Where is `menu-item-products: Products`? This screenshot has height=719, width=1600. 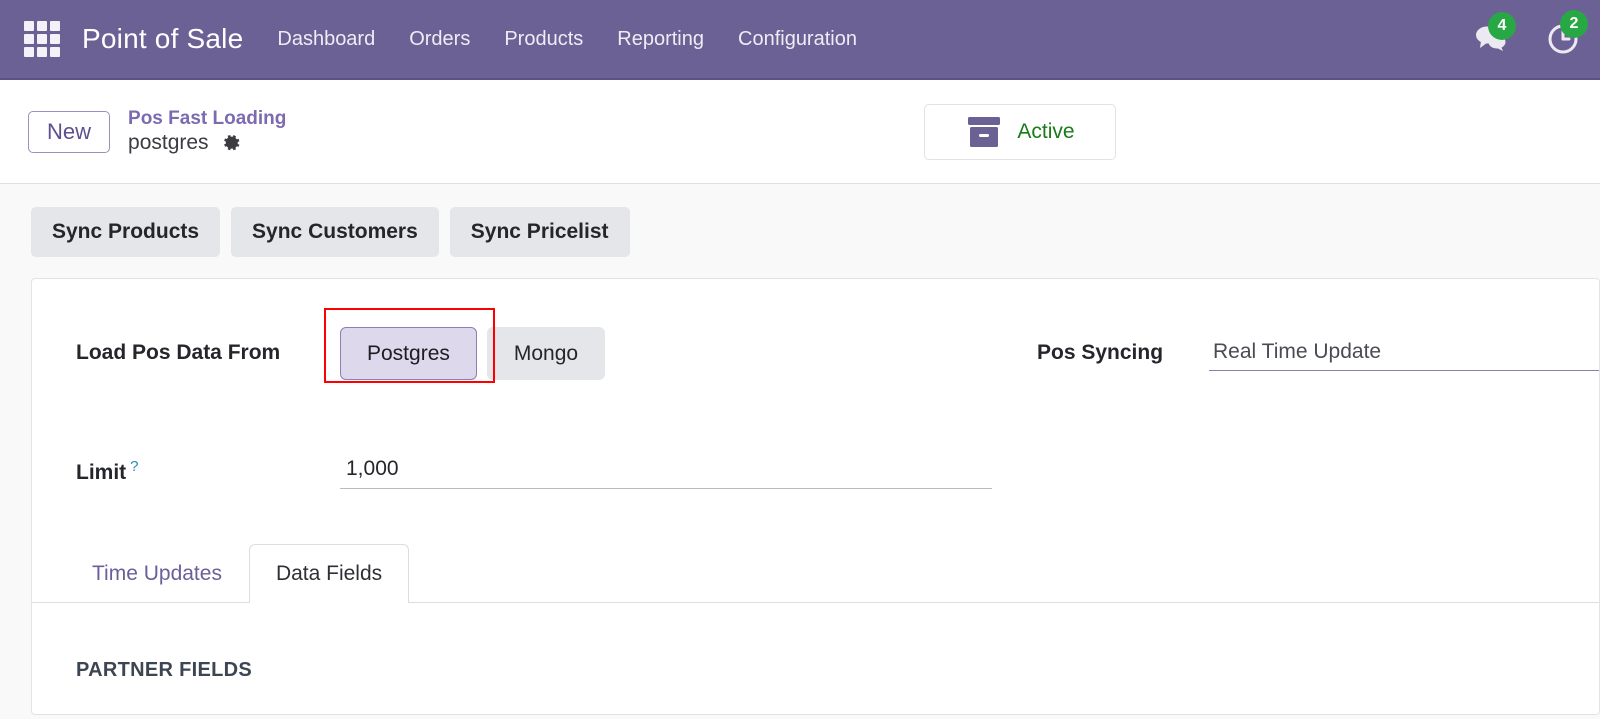 menu-item-products: Products is located at coordinates (543, 39).